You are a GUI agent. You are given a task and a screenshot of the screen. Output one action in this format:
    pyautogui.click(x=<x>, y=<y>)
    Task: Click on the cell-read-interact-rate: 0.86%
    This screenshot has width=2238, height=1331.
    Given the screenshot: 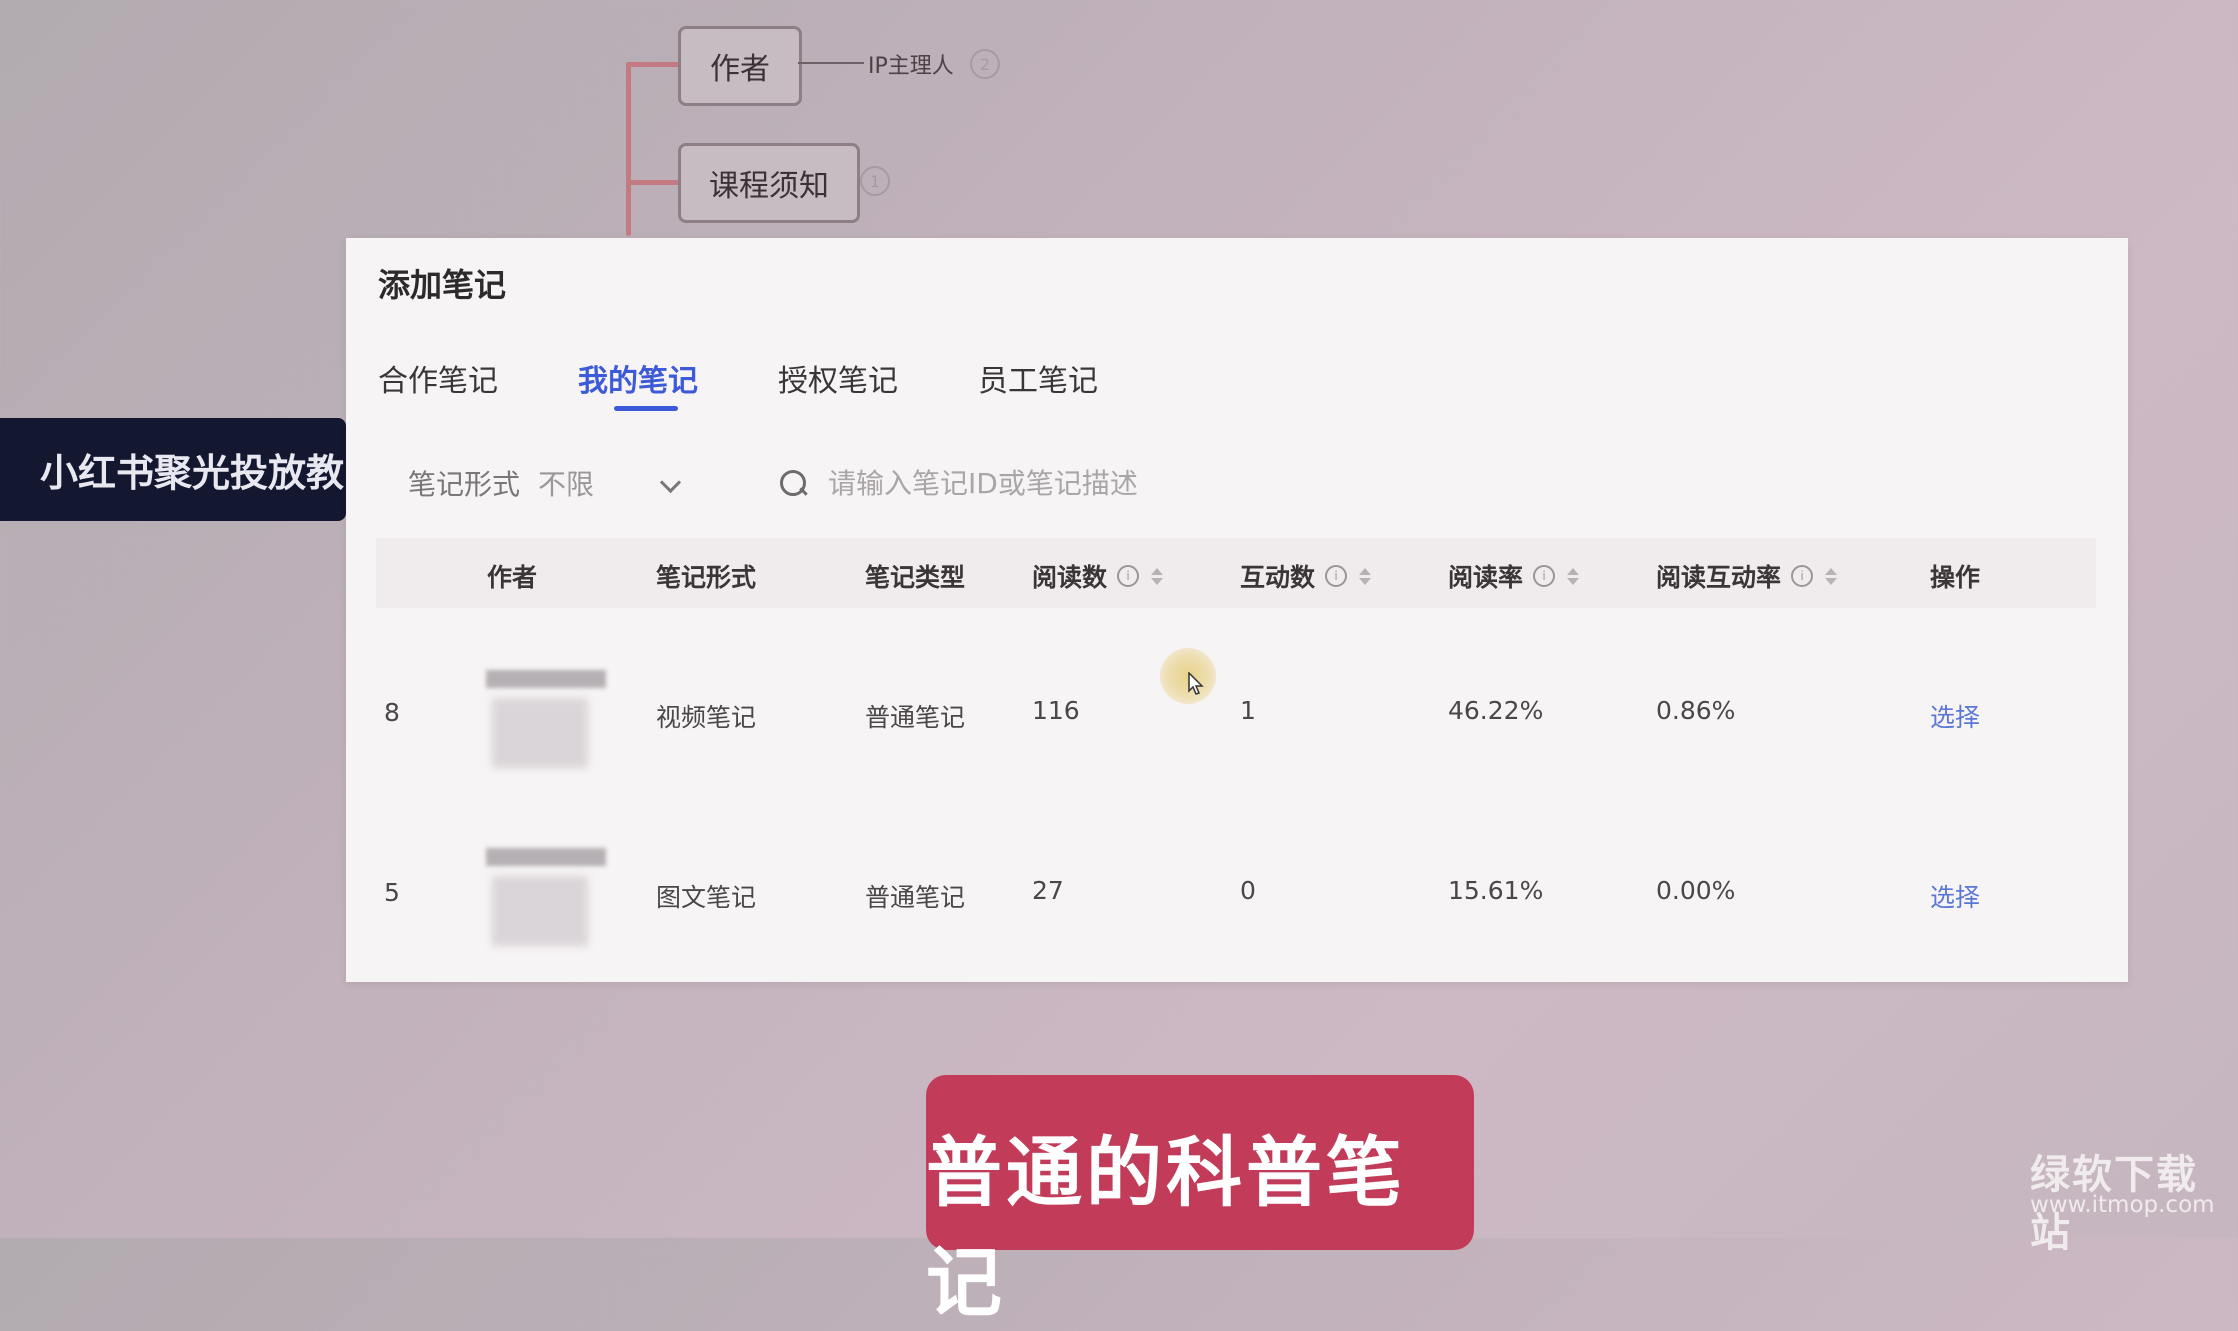 What is the action you would take?
    pyautogui.click(x=1696, y=710)
    